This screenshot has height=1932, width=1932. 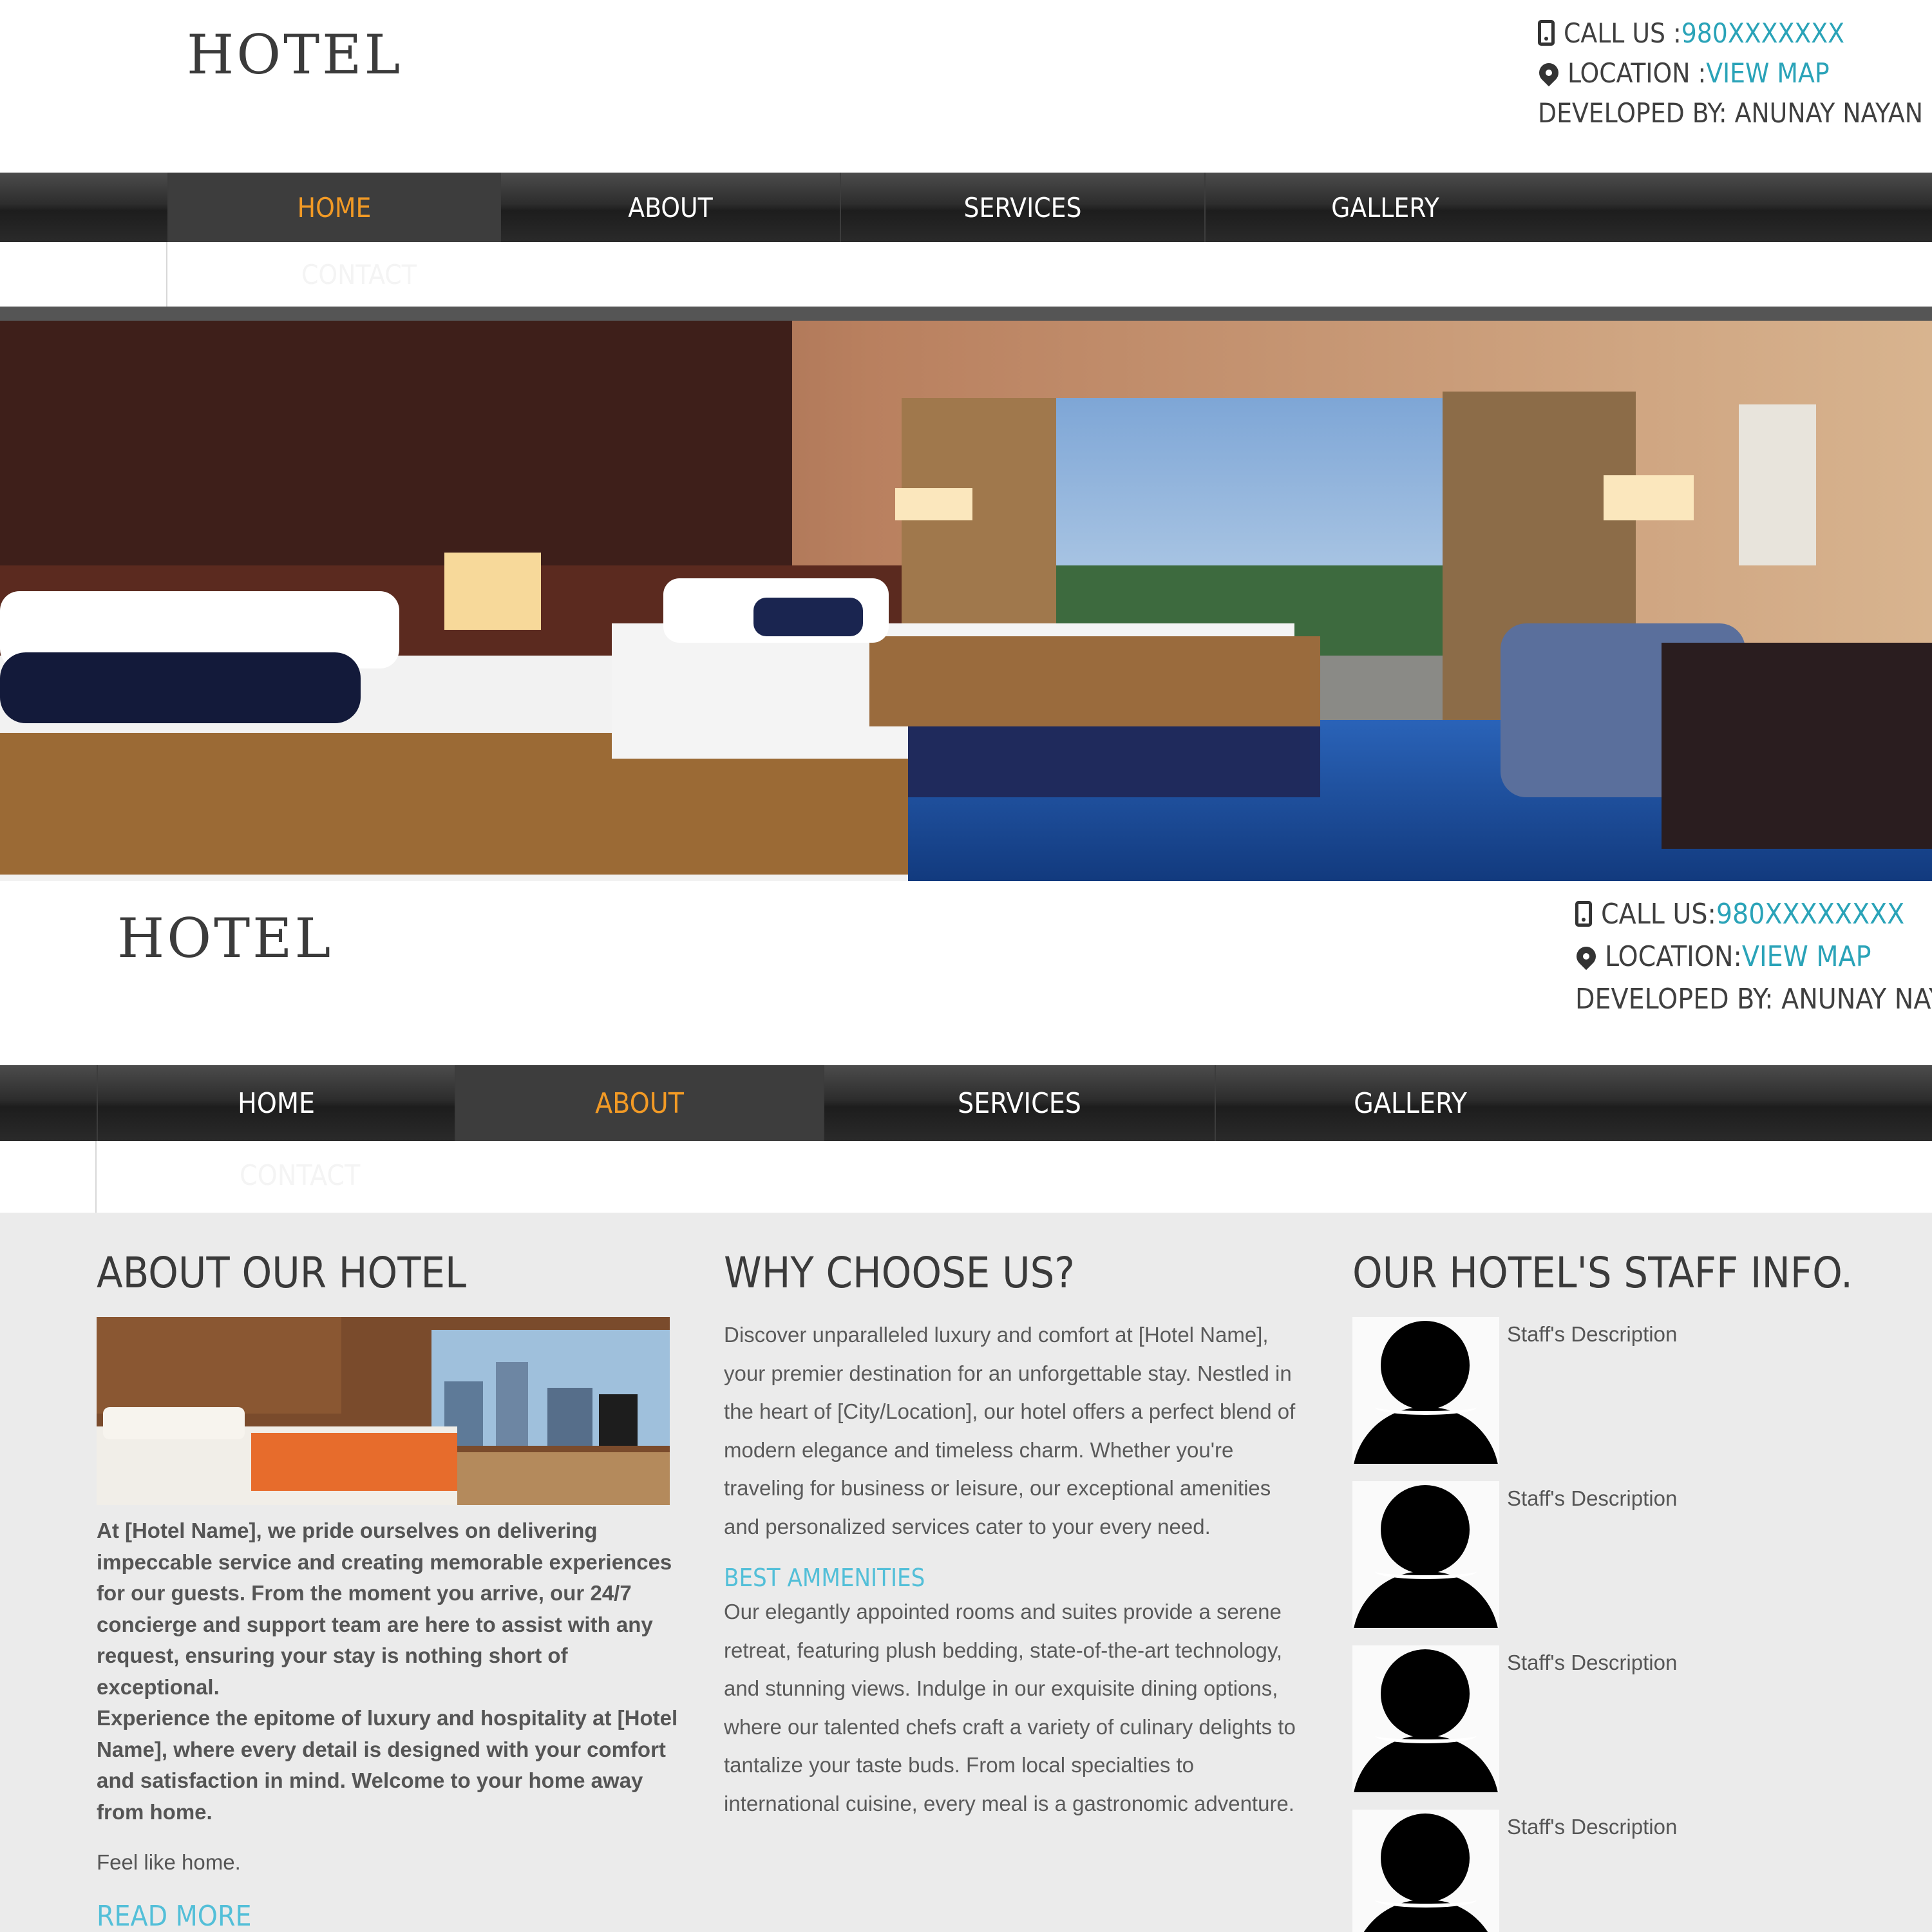 I want to click on hero-top-bar, so click(x=966, y=314).